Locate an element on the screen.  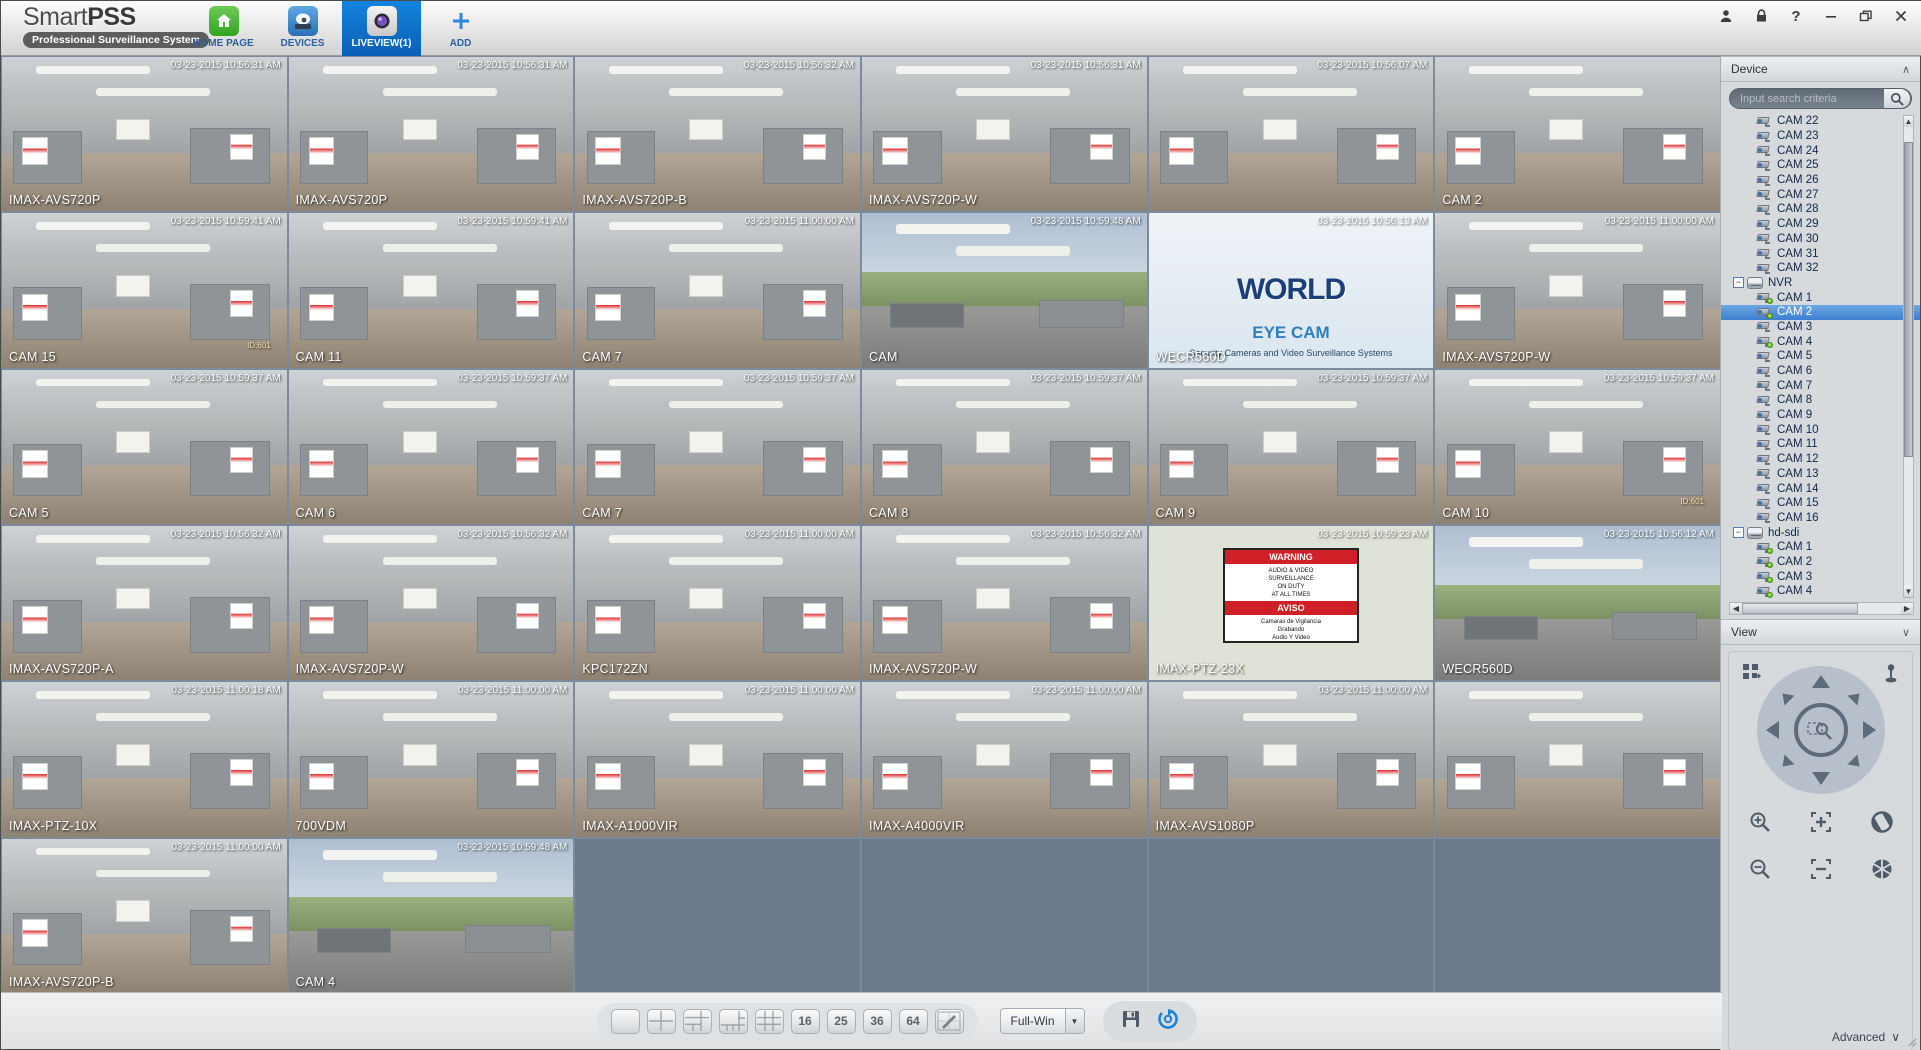
ptz-up-arrow-icon is located at coordinates (1820, 681).